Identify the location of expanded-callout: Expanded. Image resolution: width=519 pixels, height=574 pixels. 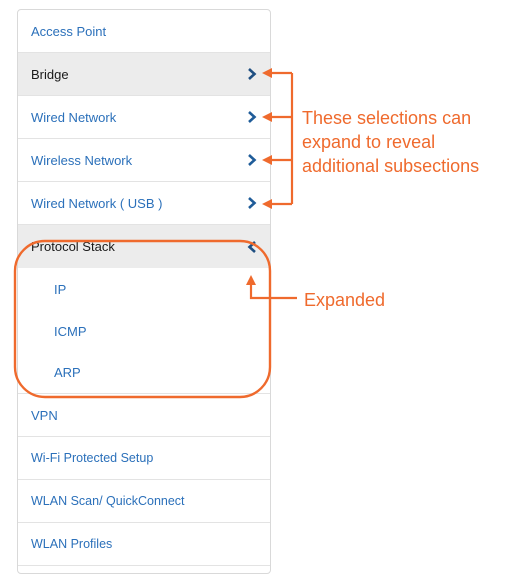
(344, 300).